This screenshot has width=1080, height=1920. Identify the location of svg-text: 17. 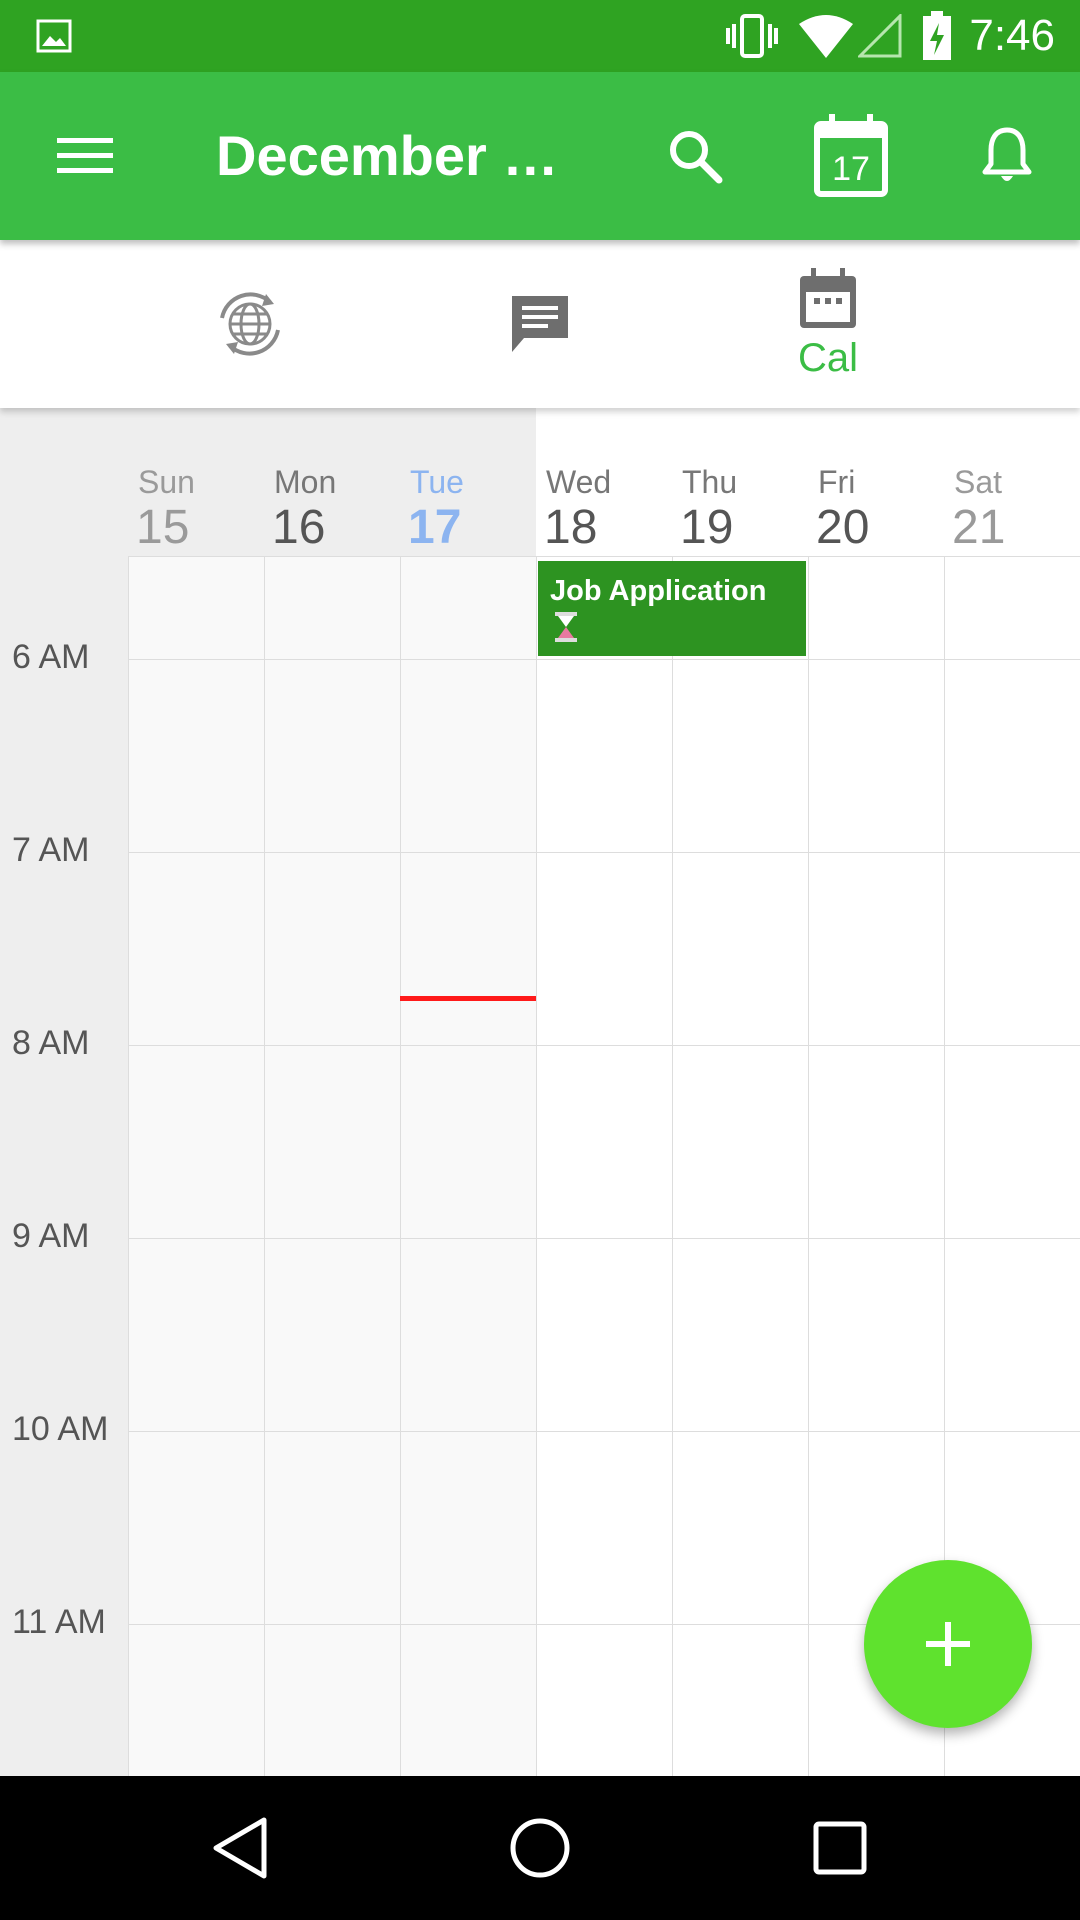
(851, 169).